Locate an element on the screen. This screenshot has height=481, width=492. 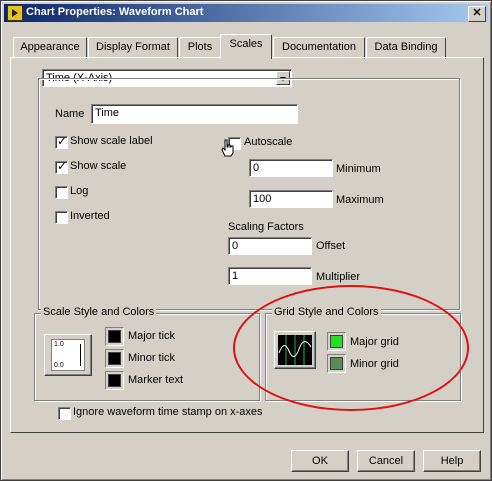
major-tick-color is located at coordinates (114, 336).